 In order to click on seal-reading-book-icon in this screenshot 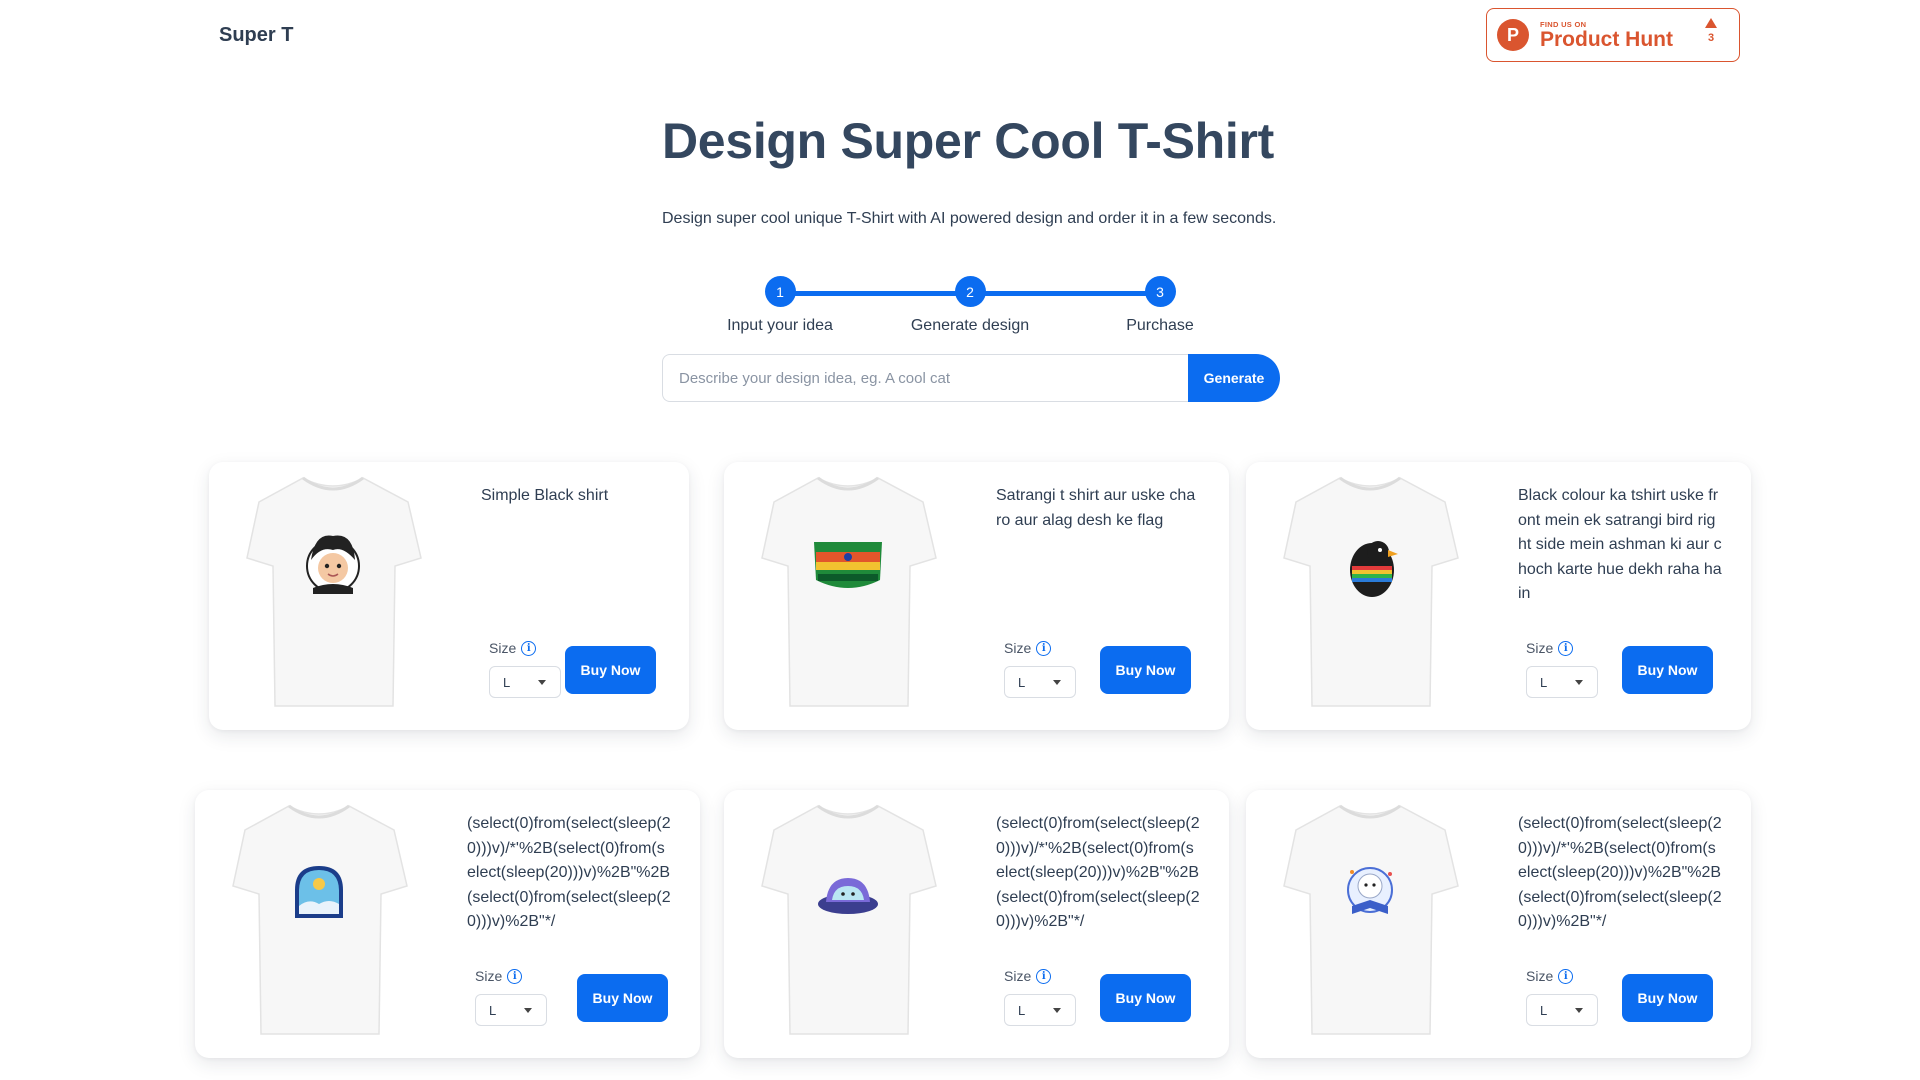, I will do `click(1370, 890)`.